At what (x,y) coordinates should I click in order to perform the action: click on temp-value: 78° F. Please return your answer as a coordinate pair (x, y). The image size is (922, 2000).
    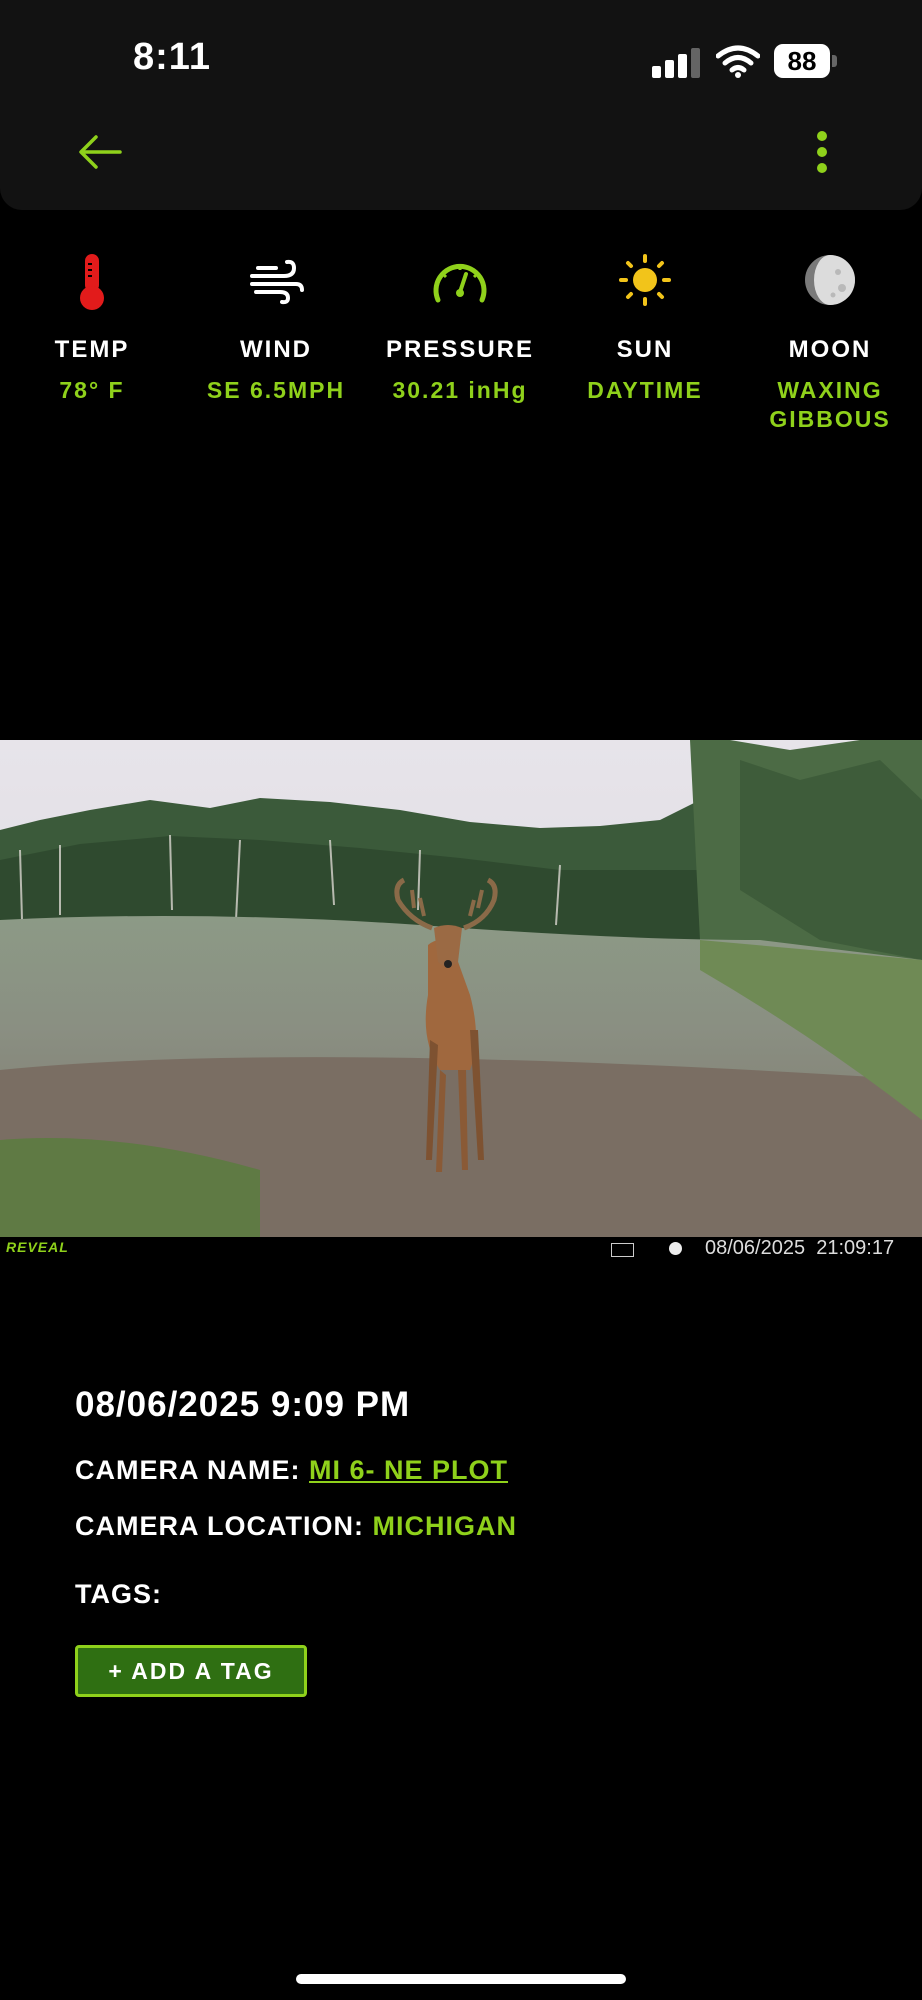
    Looking at the image, I should click on (92, 390).